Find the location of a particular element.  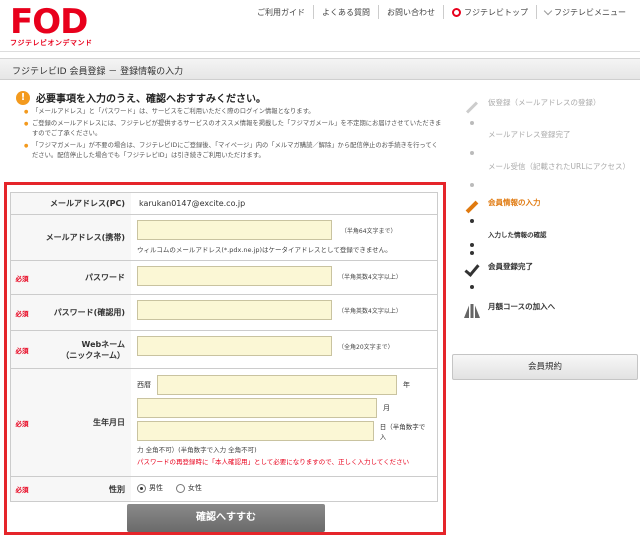

step-monthly-course: 月額コースの加入へ is located at coordinates (508, 311).